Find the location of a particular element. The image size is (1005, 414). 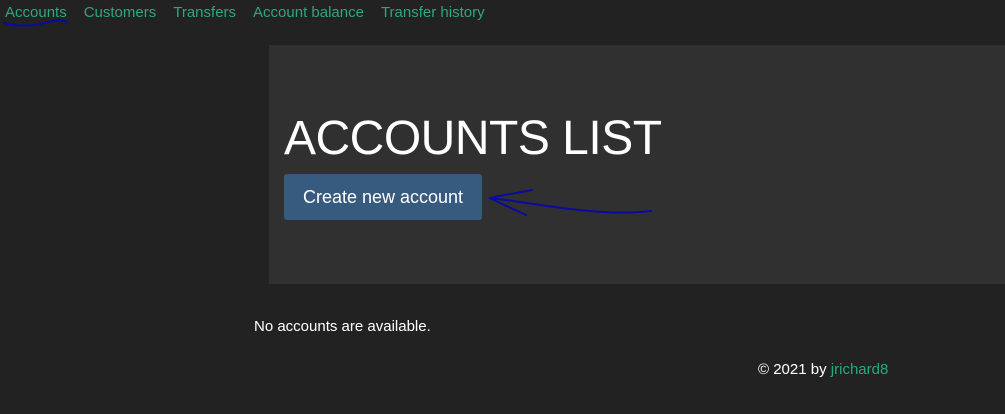

footer: © 2021 by jrichard8 is located at coordinates (823, 369).